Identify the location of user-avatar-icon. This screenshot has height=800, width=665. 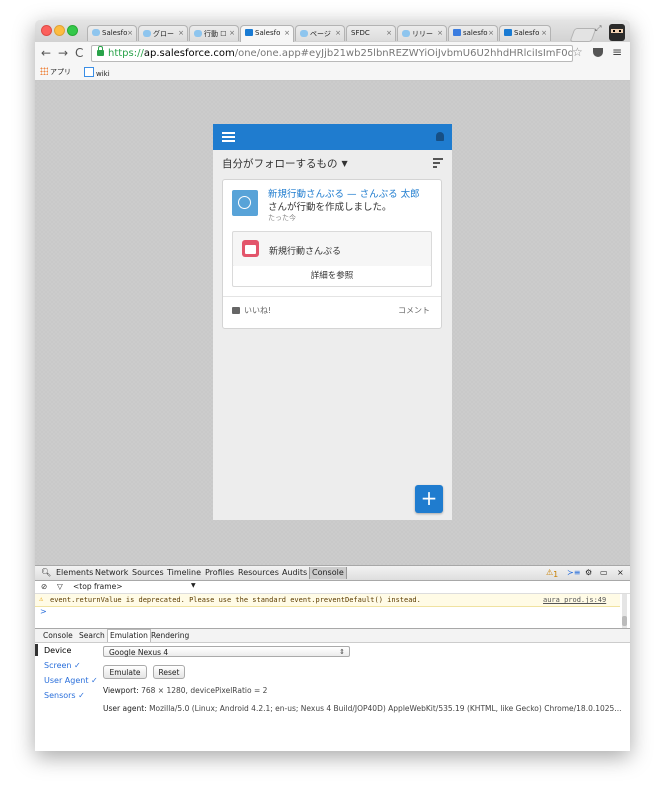
(245, 203).